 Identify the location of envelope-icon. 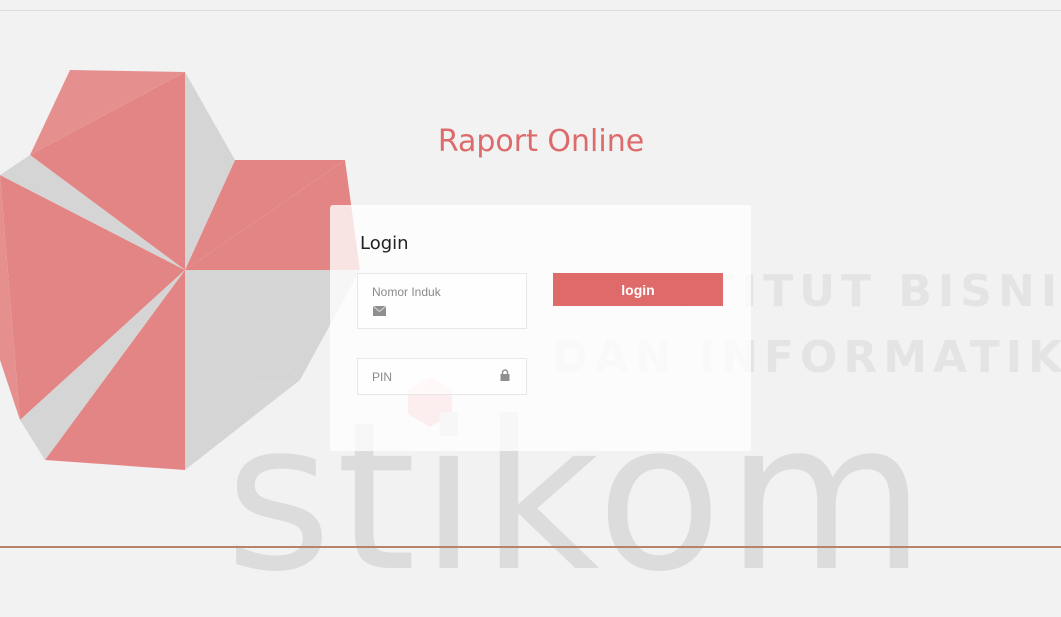
(379, 311).